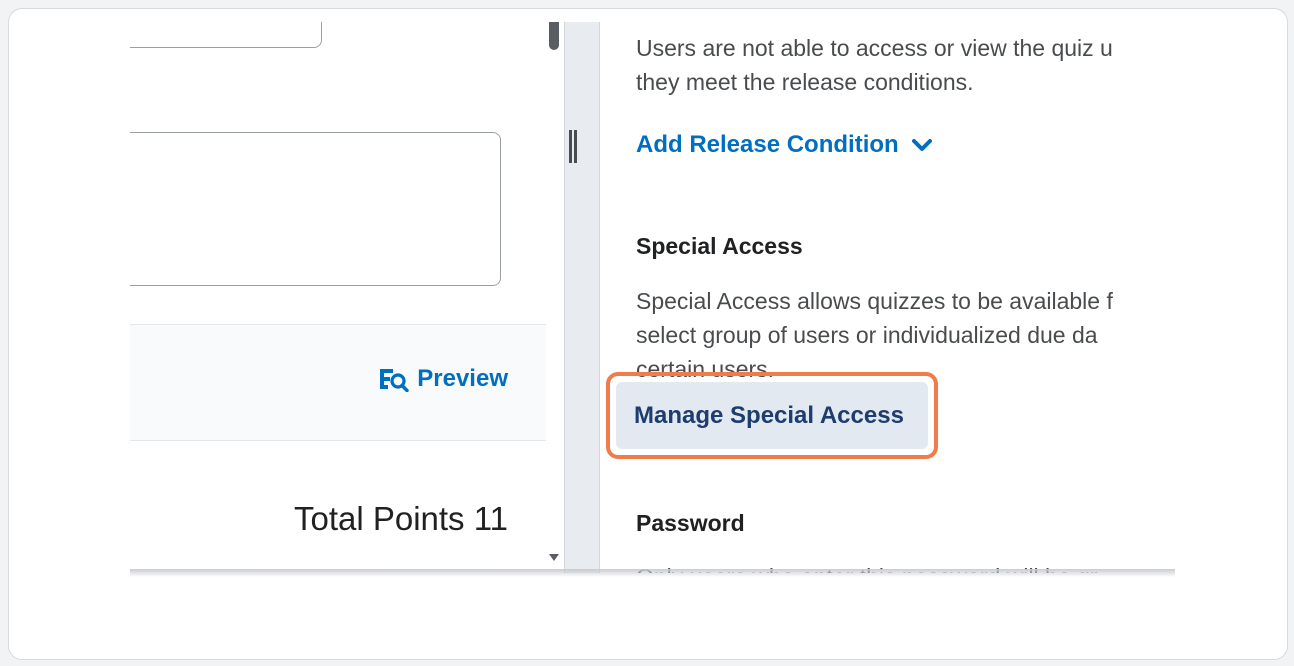 Image resolution: width=1294 pixels, height=666 pixels. I want to click on manage-special-access-button: Manage Special Access, so click(772, 415).